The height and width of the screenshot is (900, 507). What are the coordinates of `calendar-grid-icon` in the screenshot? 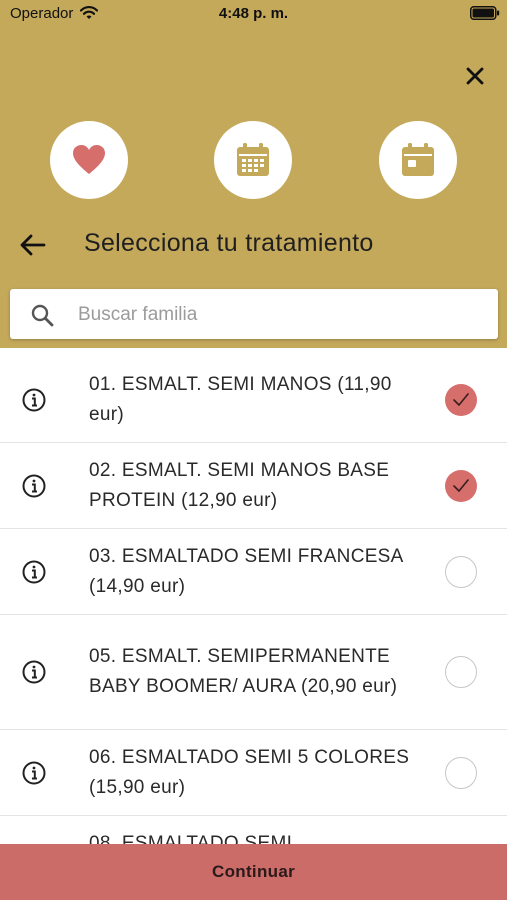 It's located at (253, 159).